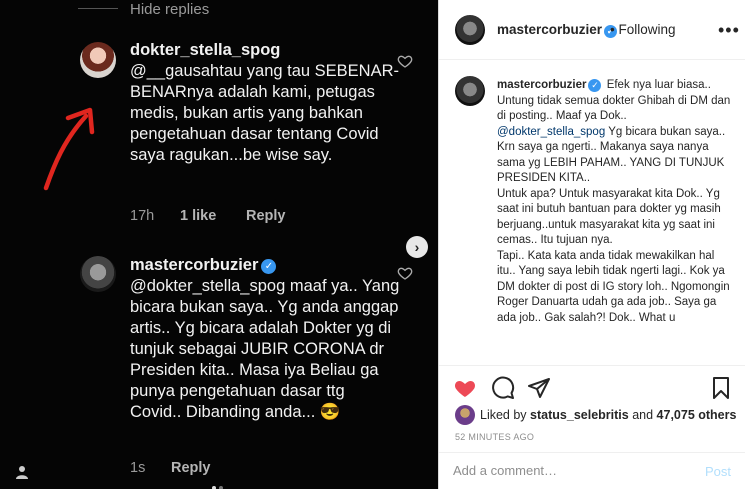 The image size is (745, 489). What do you see at coordinates (417, 247) in the screenshot?
I see `next-arrow-button: ›` at bounding box center [417, 247].